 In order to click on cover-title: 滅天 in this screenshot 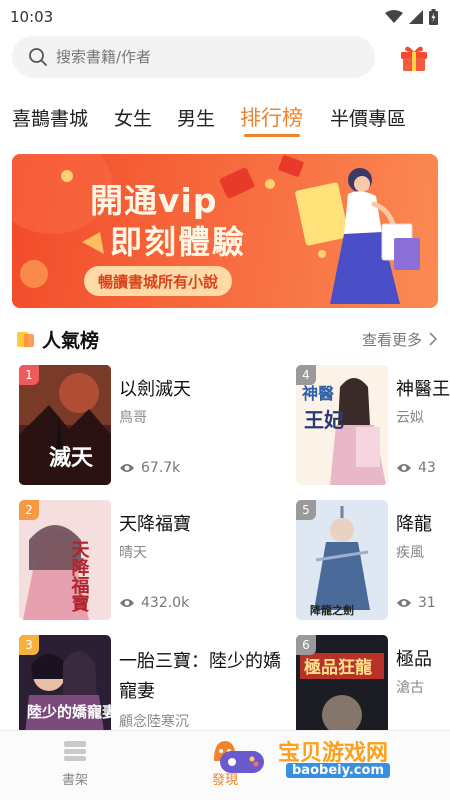, I will do `click(71, 458)`.